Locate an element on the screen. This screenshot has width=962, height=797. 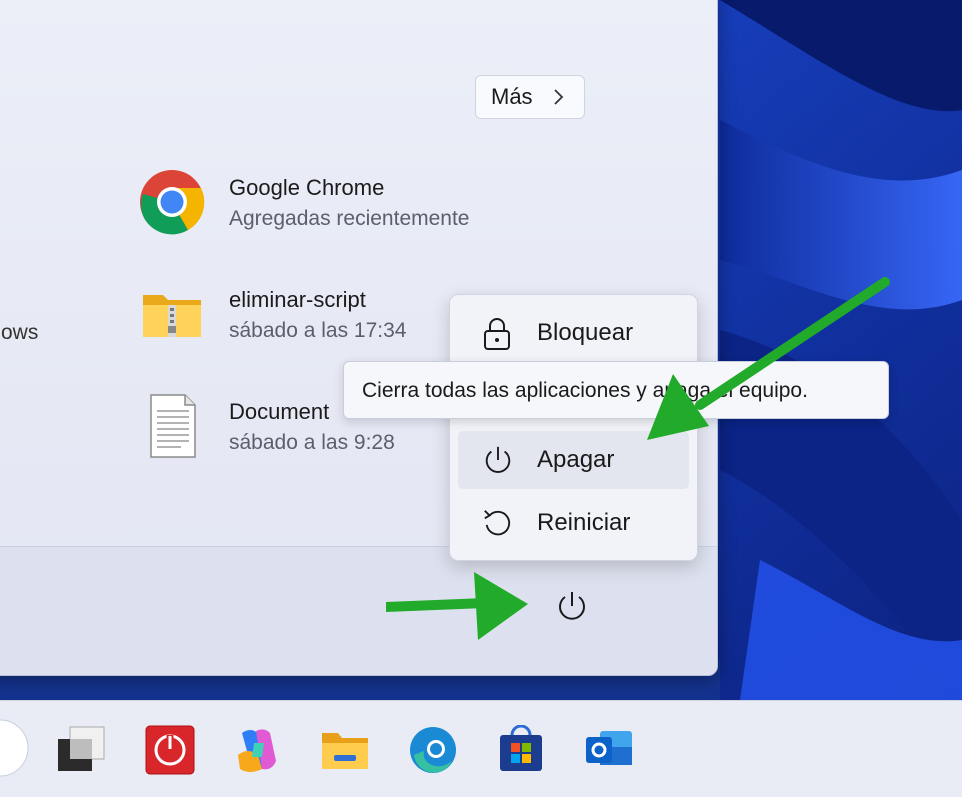
recommended-title: Google Chrome is located at coordinates (307, 187).